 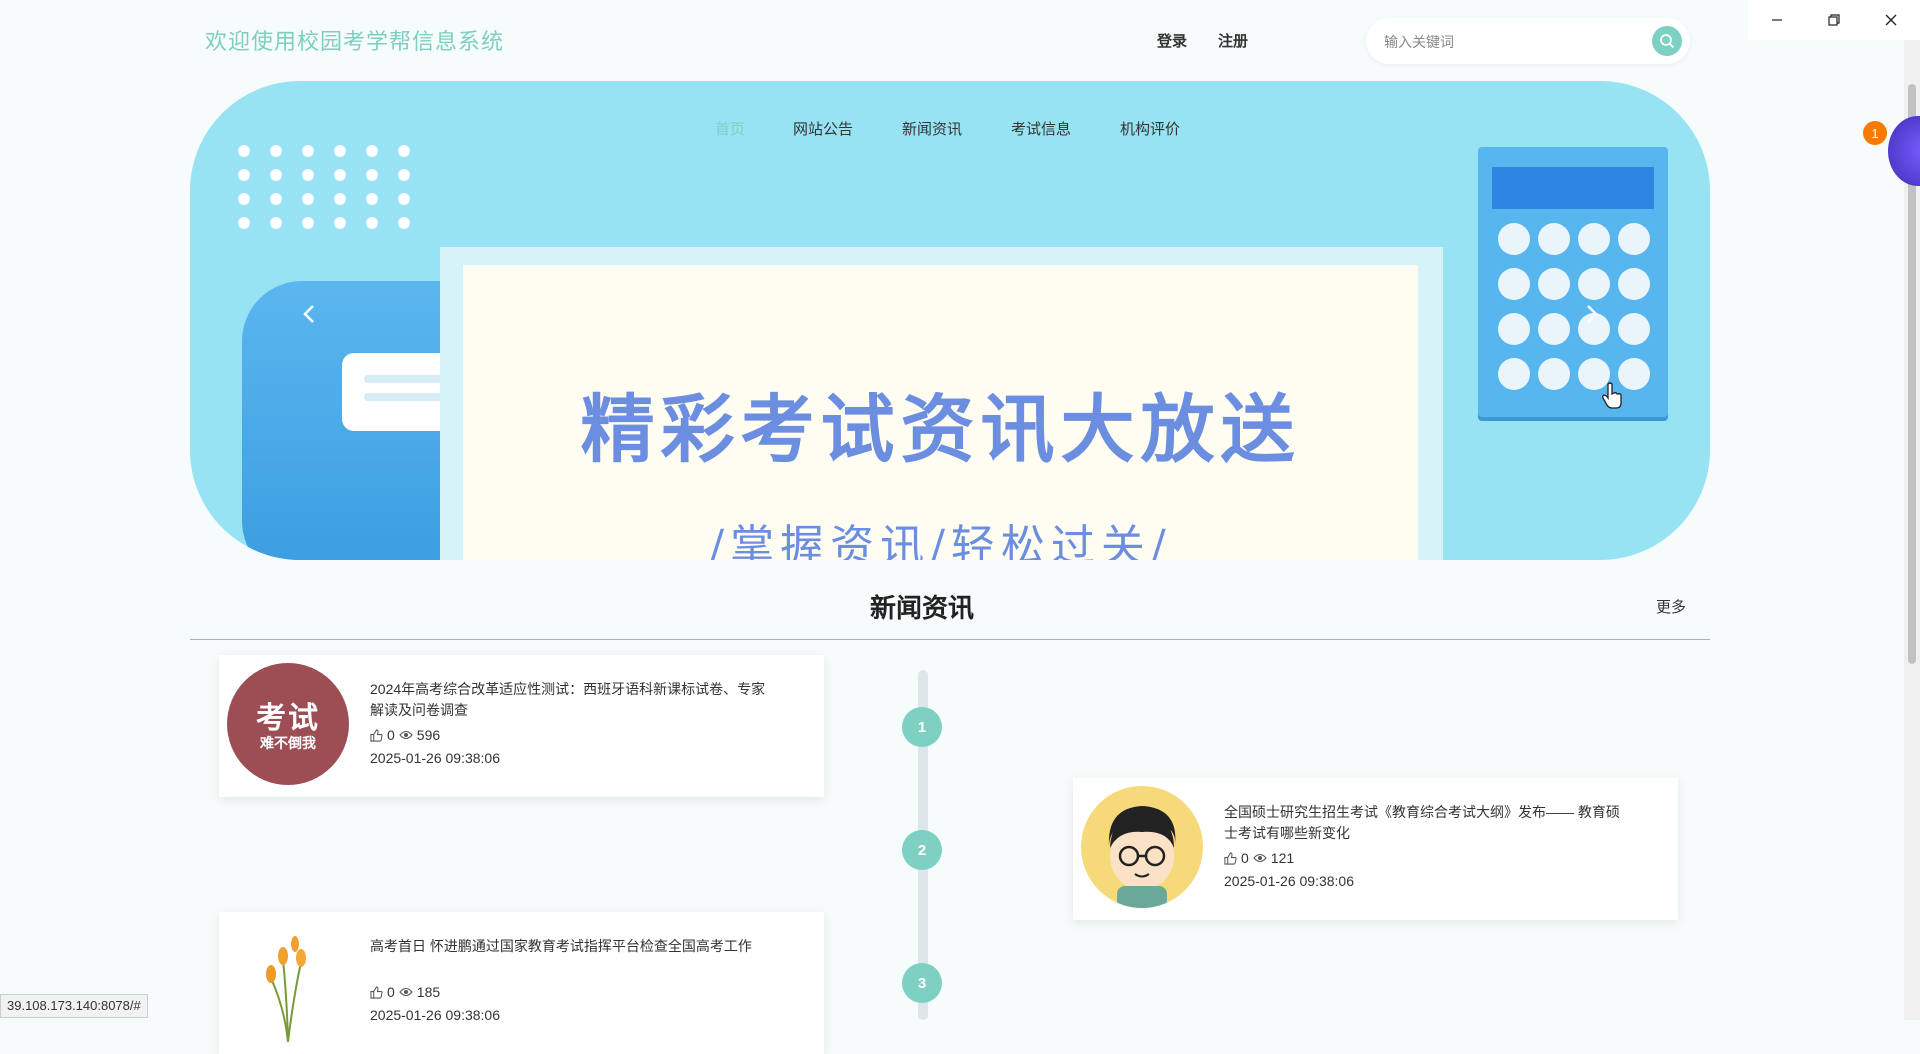 I want to click on minimize-button, so click(x=1776, y=20).